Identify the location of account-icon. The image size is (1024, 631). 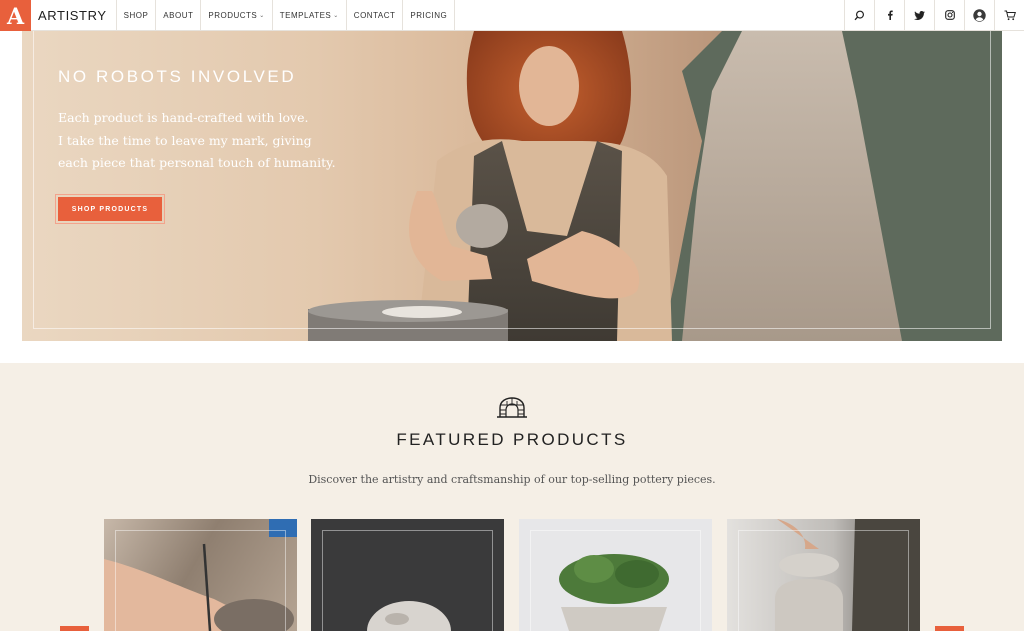
(979, 15).